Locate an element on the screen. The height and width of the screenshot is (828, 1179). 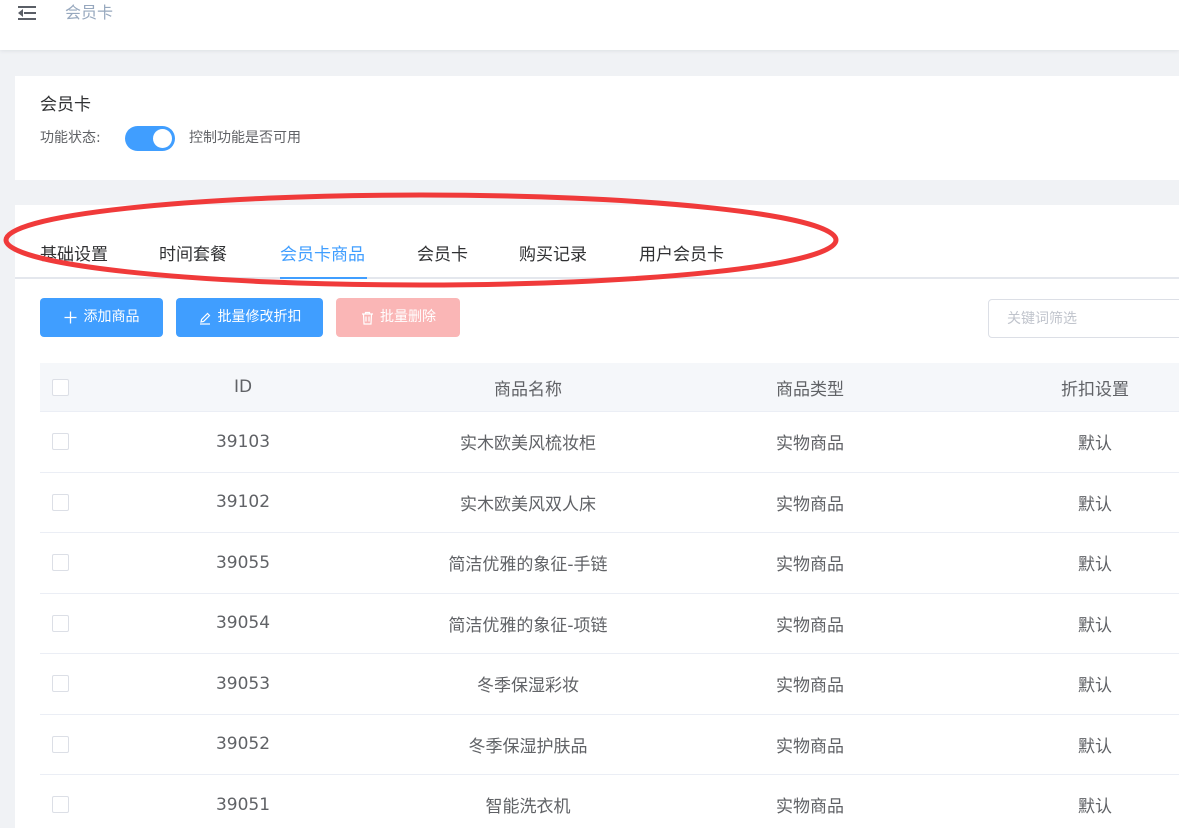
batch-edit-discount-label: 批量修改折扣 is located at coordinates (259, 317).